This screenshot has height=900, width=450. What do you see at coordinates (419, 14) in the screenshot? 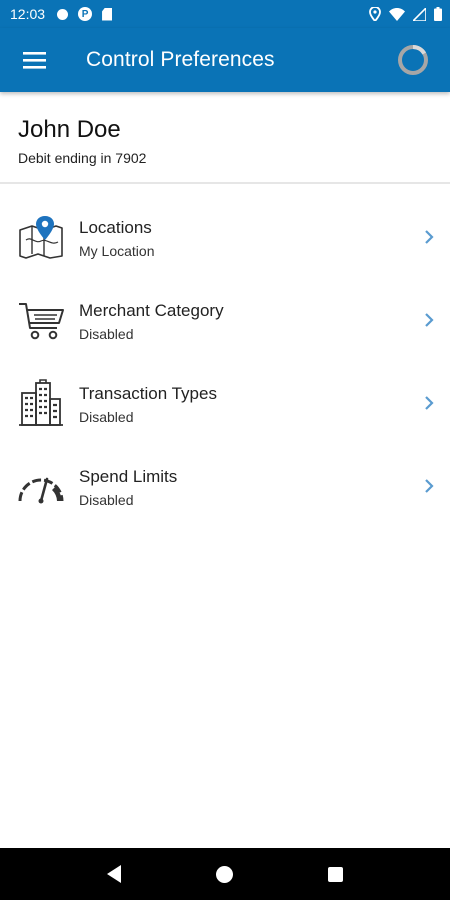
I see `signal-icon` at bounding box center [419, 14].